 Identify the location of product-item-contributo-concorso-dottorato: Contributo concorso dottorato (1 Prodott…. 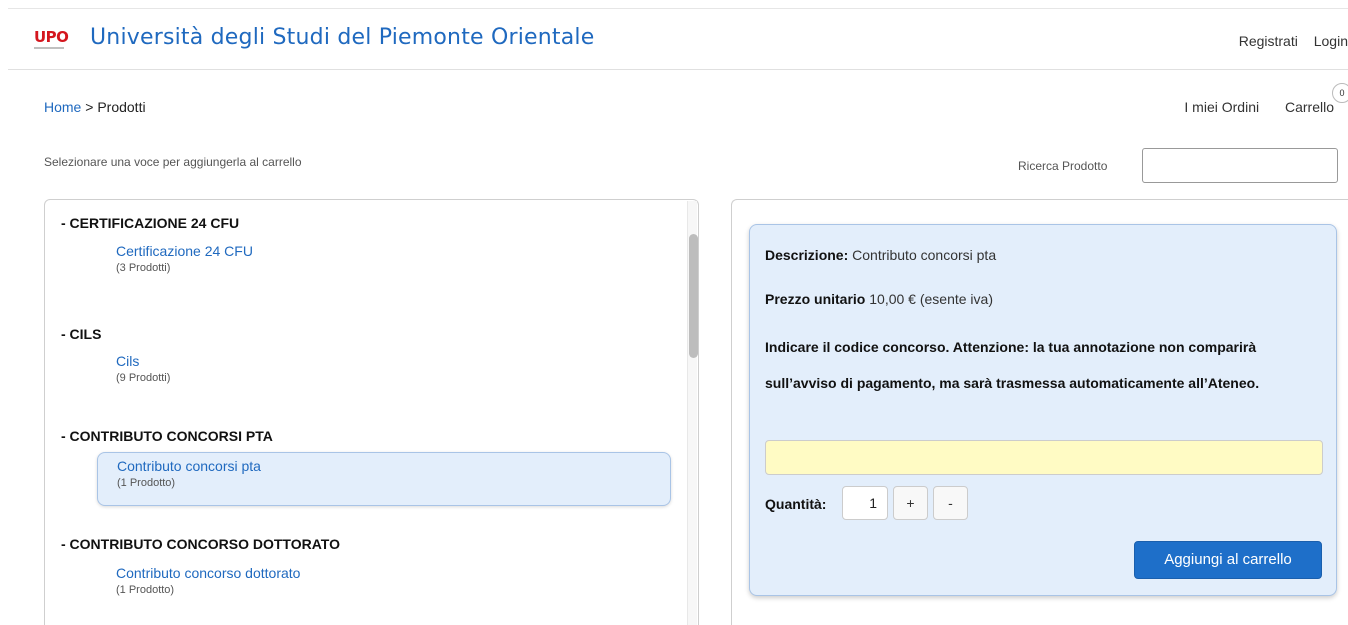
(384, 587).